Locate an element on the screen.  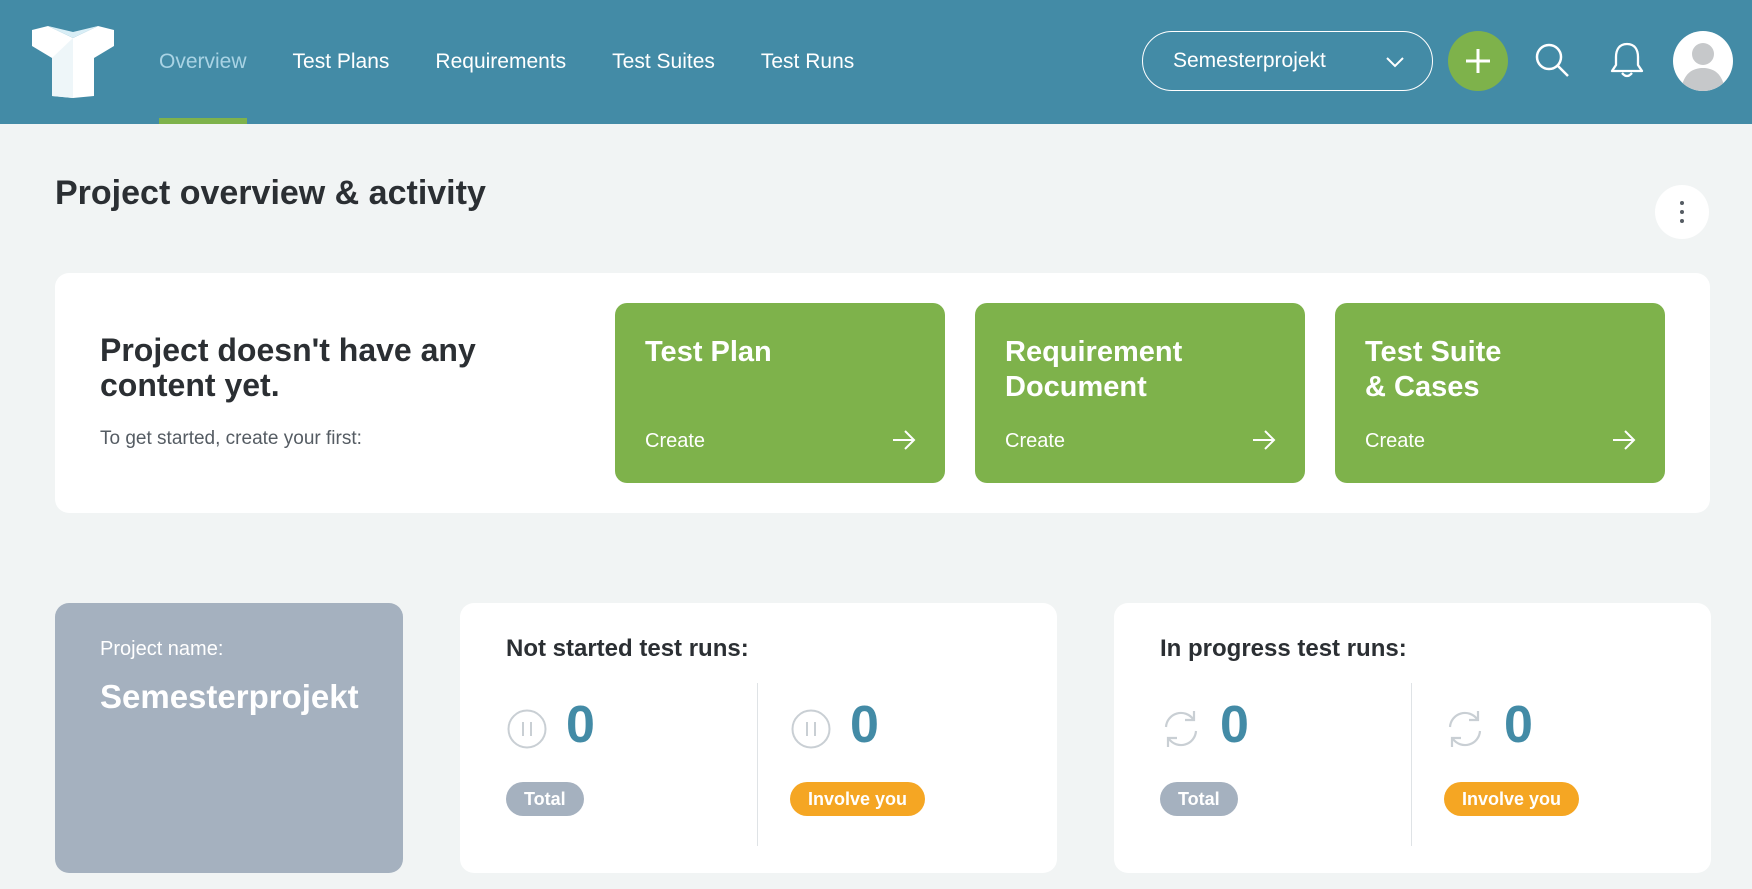
create-card-title: Test Suite & Cases is located at coordinates (1433, 369).